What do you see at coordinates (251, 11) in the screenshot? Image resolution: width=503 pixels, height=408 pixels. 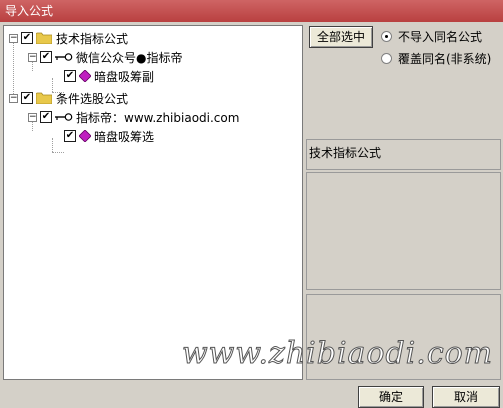 I see `title-bar: 导入公式` at bounding box center [251, 11].